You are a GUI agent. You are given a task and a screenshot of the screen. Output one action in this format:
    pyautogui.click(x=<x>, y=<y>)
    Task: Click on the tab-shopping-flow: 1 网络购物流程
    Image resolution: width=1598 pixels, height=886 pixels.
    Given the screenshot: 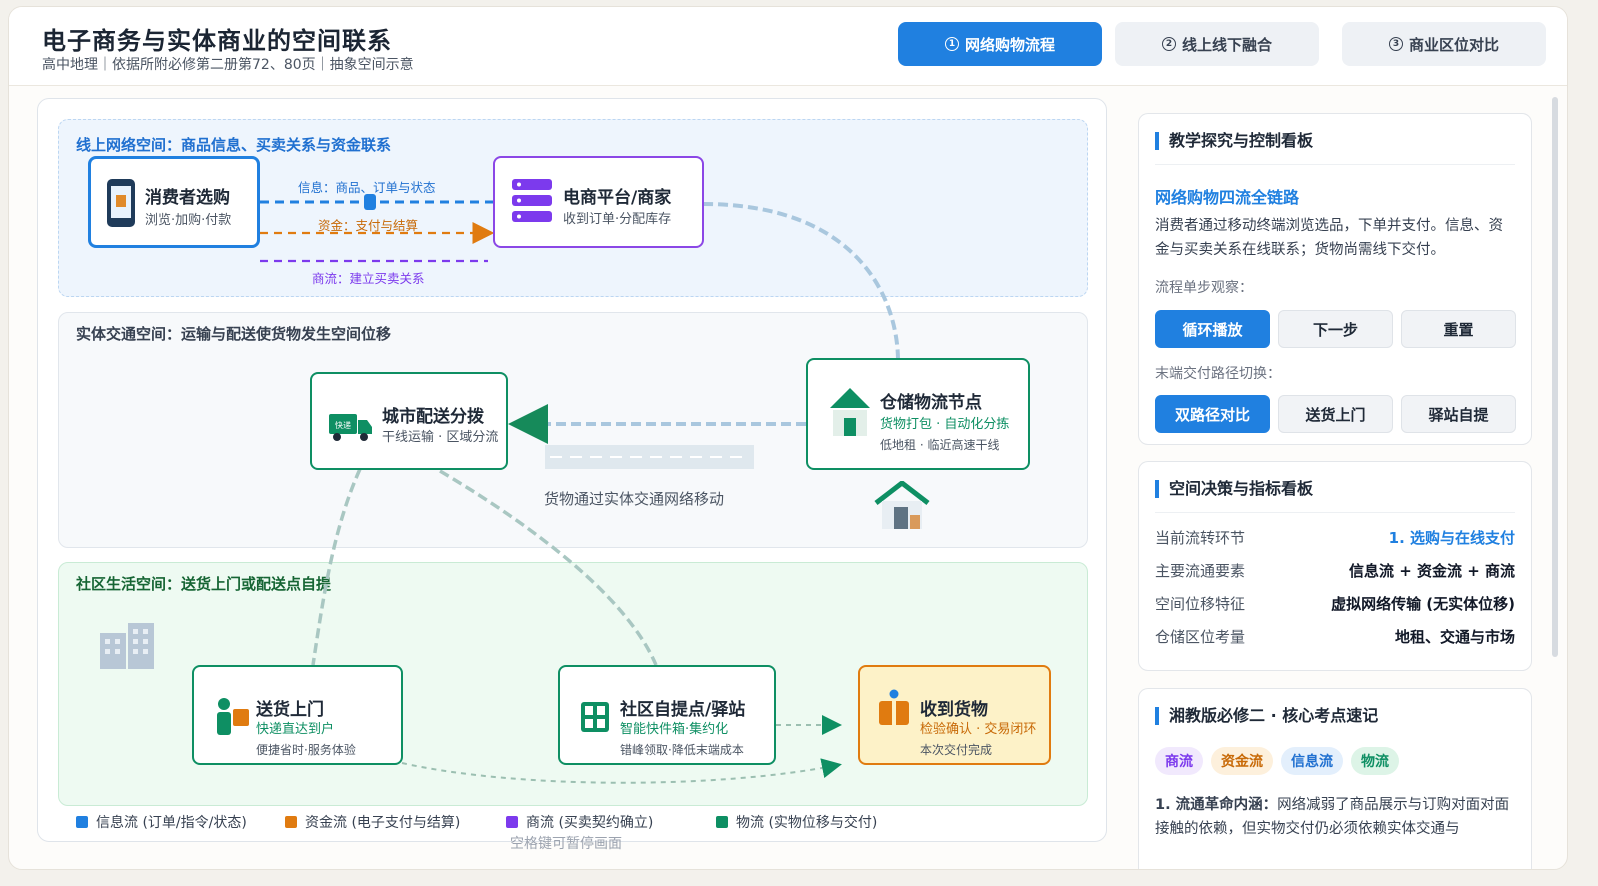 What is the action you would take?
    pyautogui.click(x=1000, y=44)
    